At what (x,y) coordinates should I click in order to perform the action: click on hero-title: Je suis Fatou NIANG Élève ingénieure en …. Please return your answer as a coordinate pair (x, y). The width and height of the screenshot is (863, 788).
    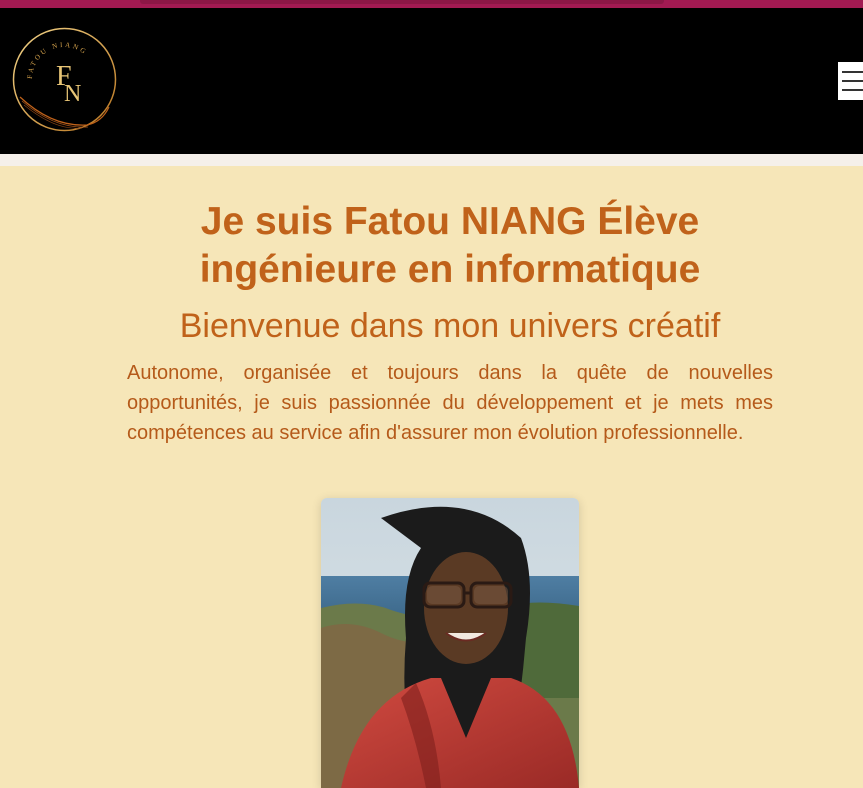
    Looking at the image, I should click on (450, 245).